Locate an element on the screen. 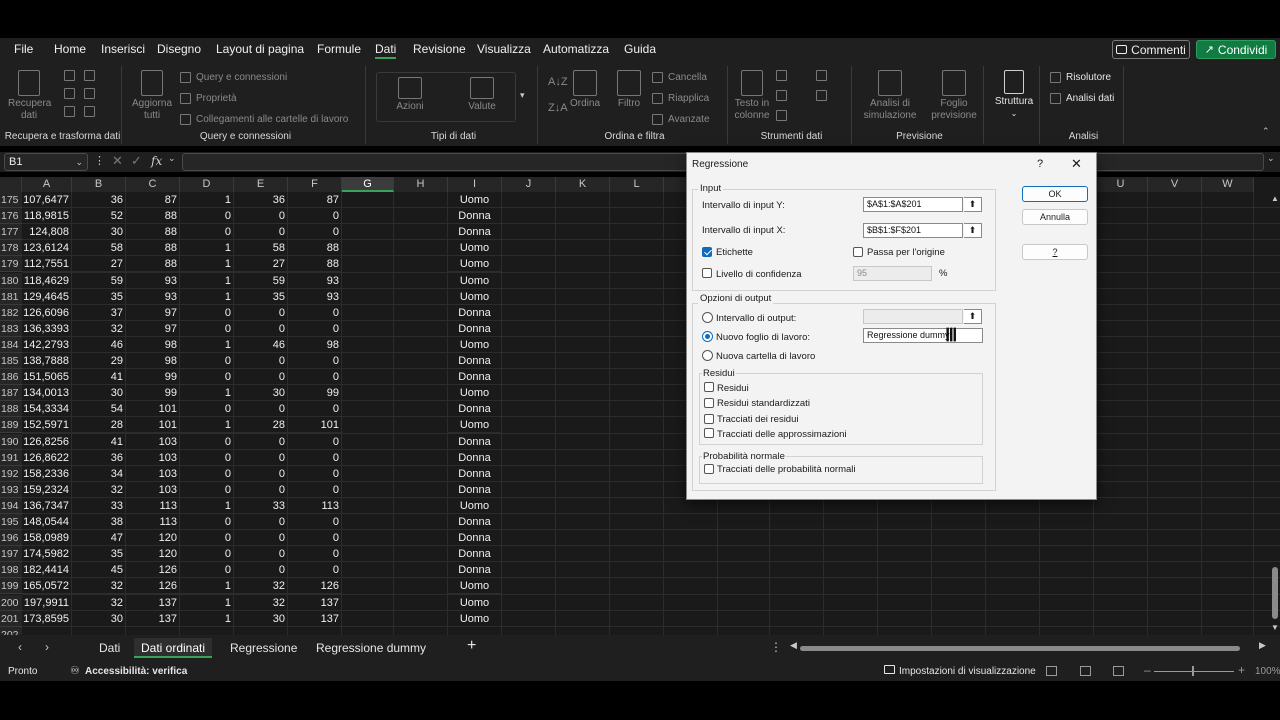 The width and height of the screenshot is (1280, 720). table-cell: 97 is located at coordinates (153, 312).